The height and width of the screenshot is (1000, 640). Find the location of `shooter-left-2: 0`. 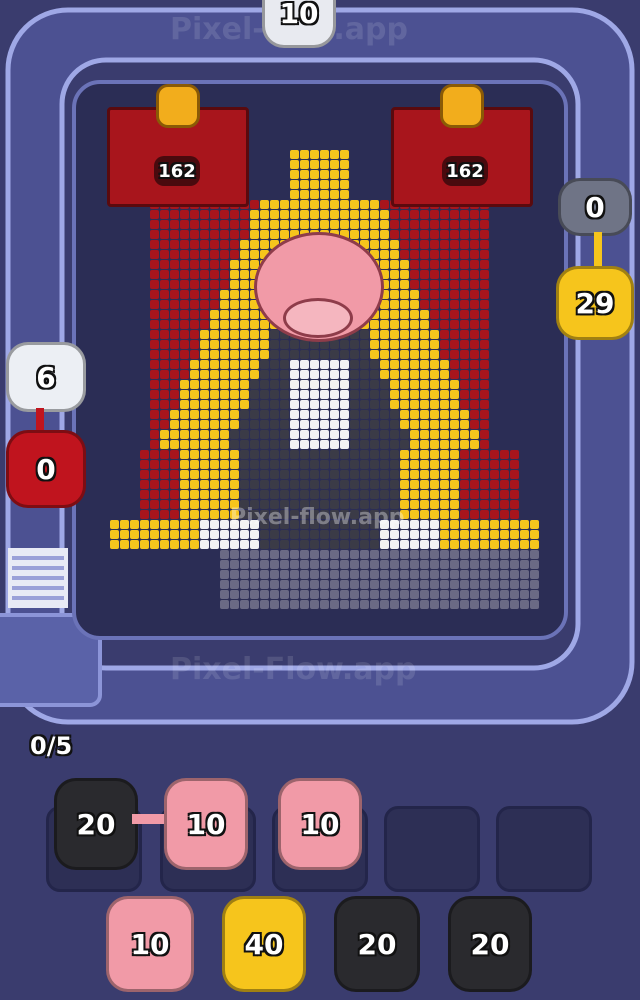

shooter-left-2: 0 is located at coordinates (46, 469).